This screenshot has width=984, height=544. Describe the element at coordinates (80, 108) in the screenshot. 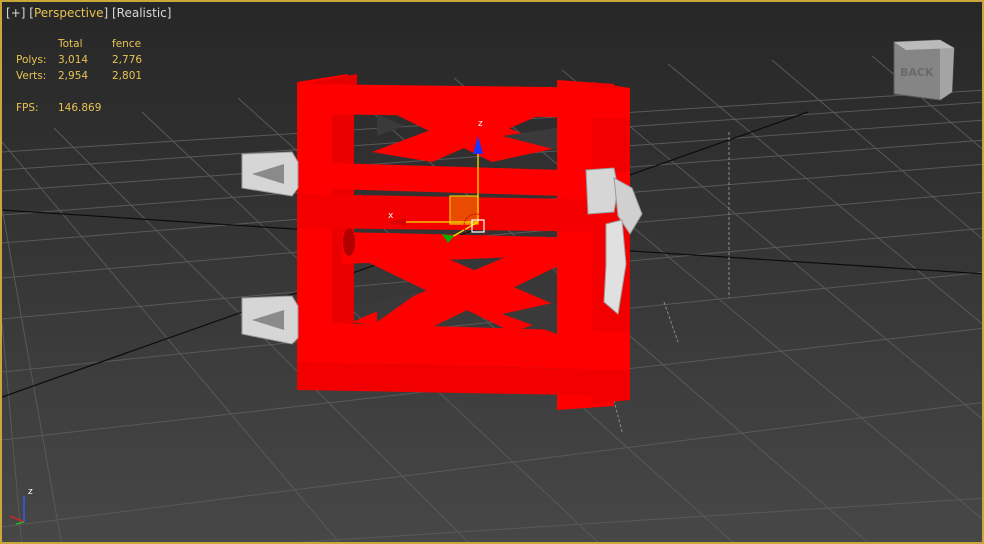

I see `stats-fps-value: 146.869` at that location.